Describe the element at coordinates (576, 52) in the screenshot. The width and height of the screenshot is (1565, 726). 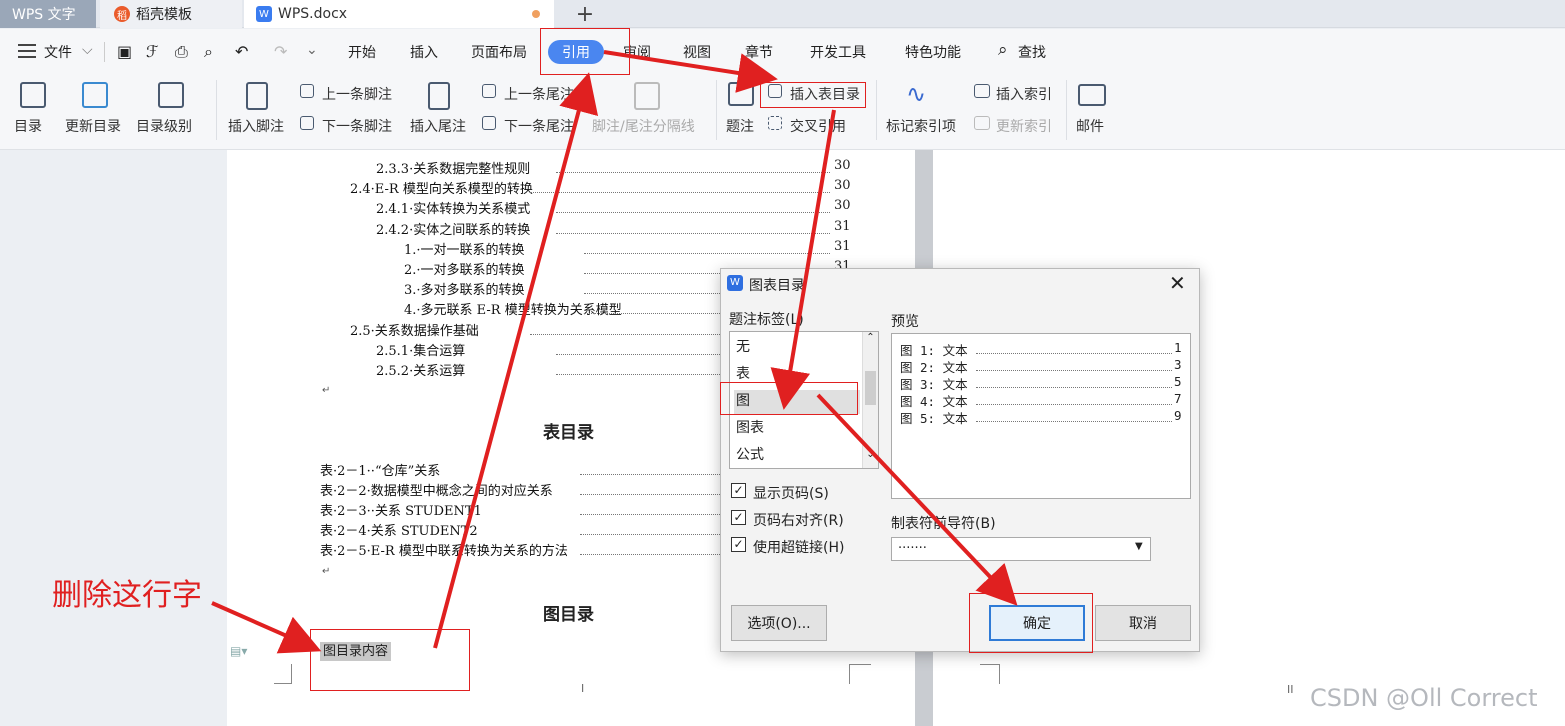
I see `menu-tab: 引用` at that location.